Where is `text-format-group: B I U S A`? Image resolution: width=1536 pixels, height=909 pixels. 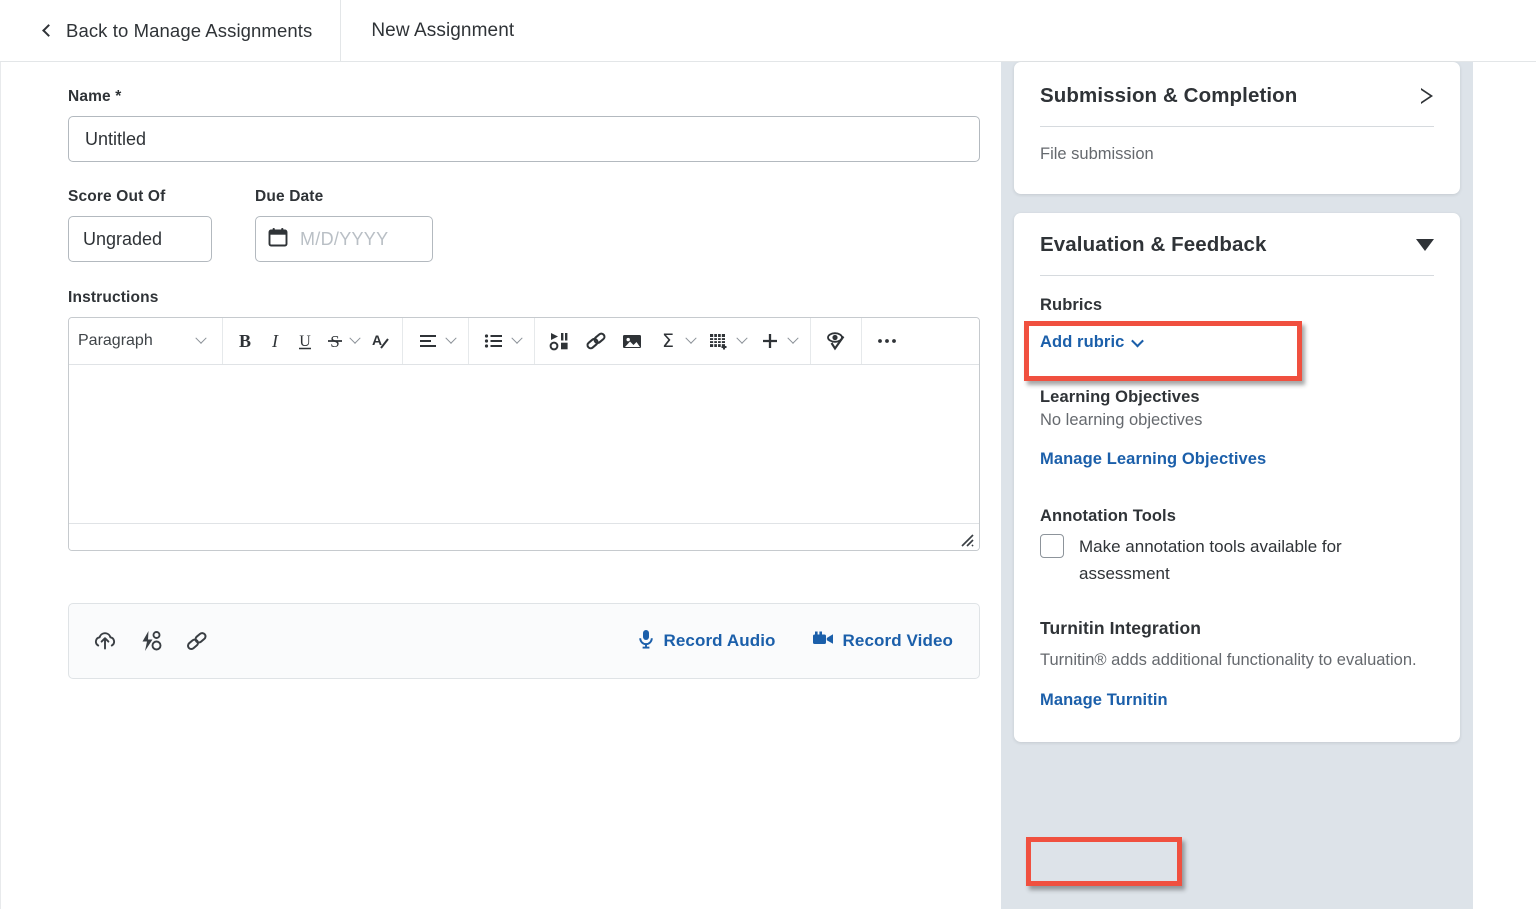
text-format-group: B I U S A is located at coordinates (313, 341).